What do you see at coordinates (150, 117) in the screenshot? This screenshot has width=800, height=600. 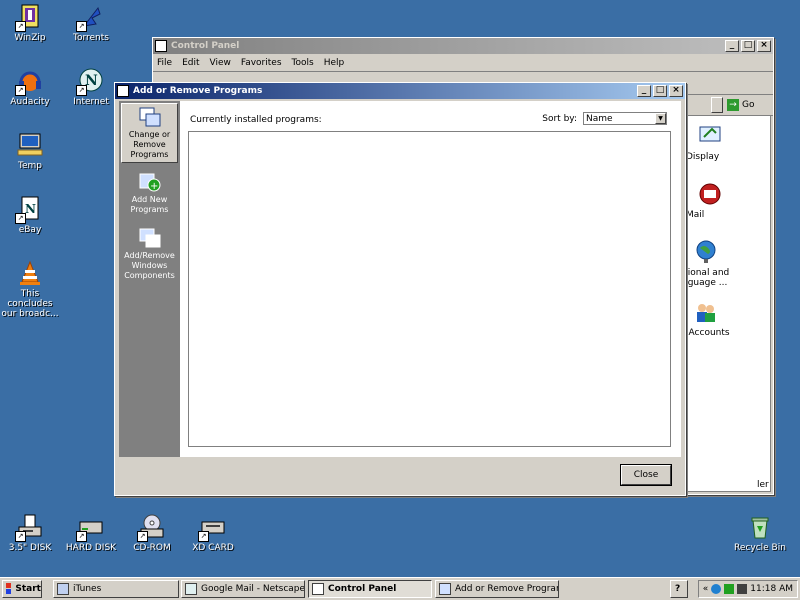 I see `change-remove-icon` at bounding box center [150, 117].